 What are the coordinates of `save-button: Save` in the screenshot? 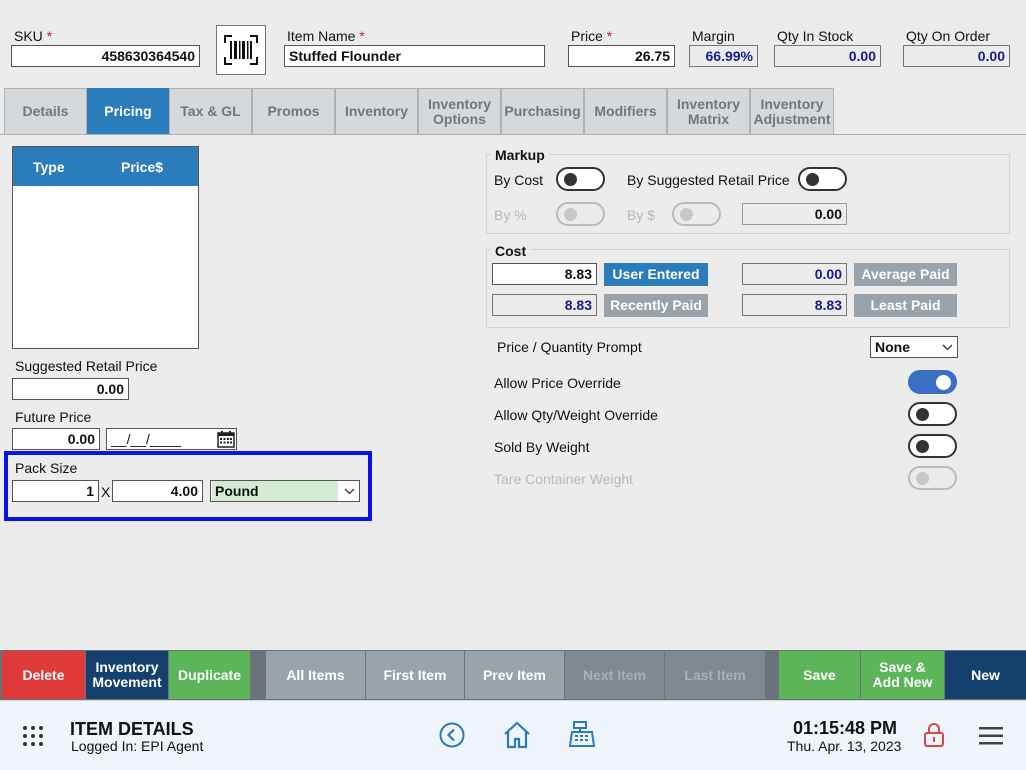 It's located at (819, 675).